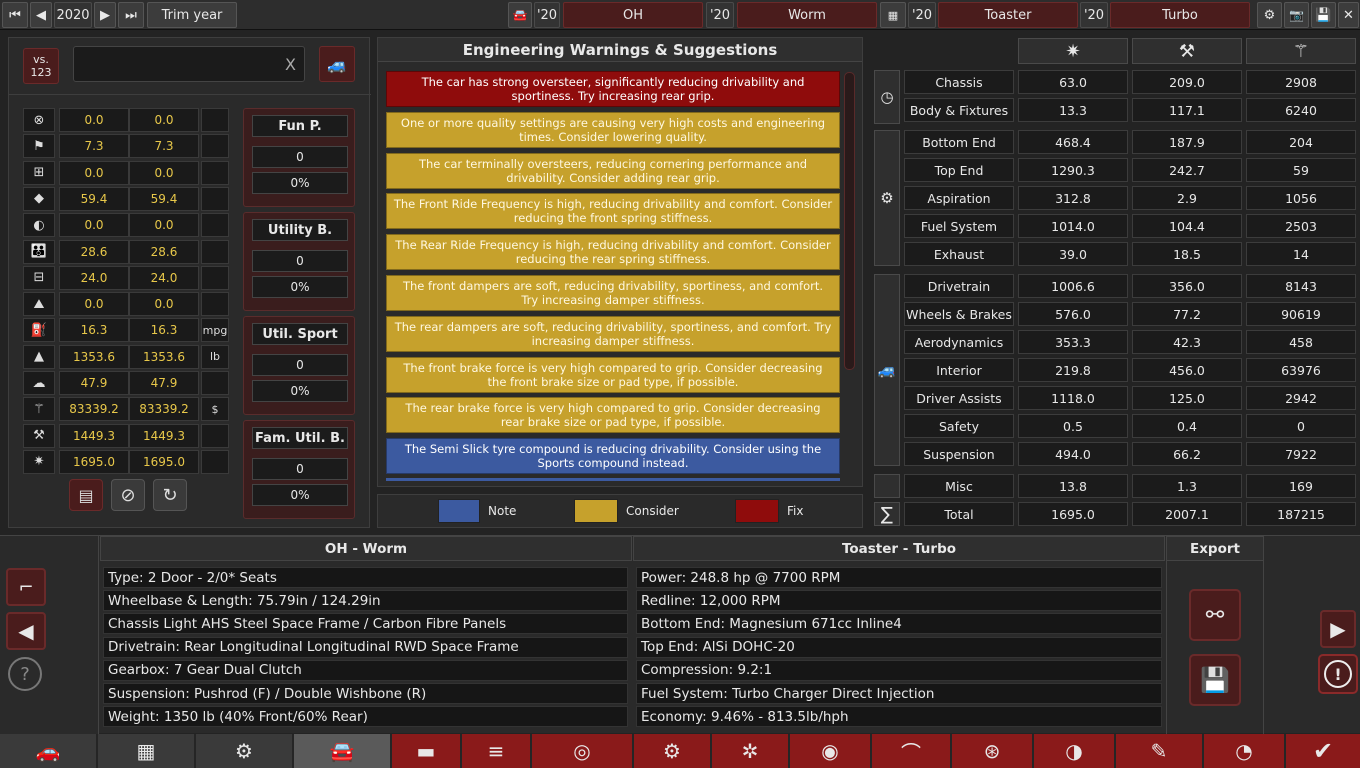  What do you see at coordinates (633, 15) in the screenshot?
I see `model-name: OH` at bounding box center [633, 15].